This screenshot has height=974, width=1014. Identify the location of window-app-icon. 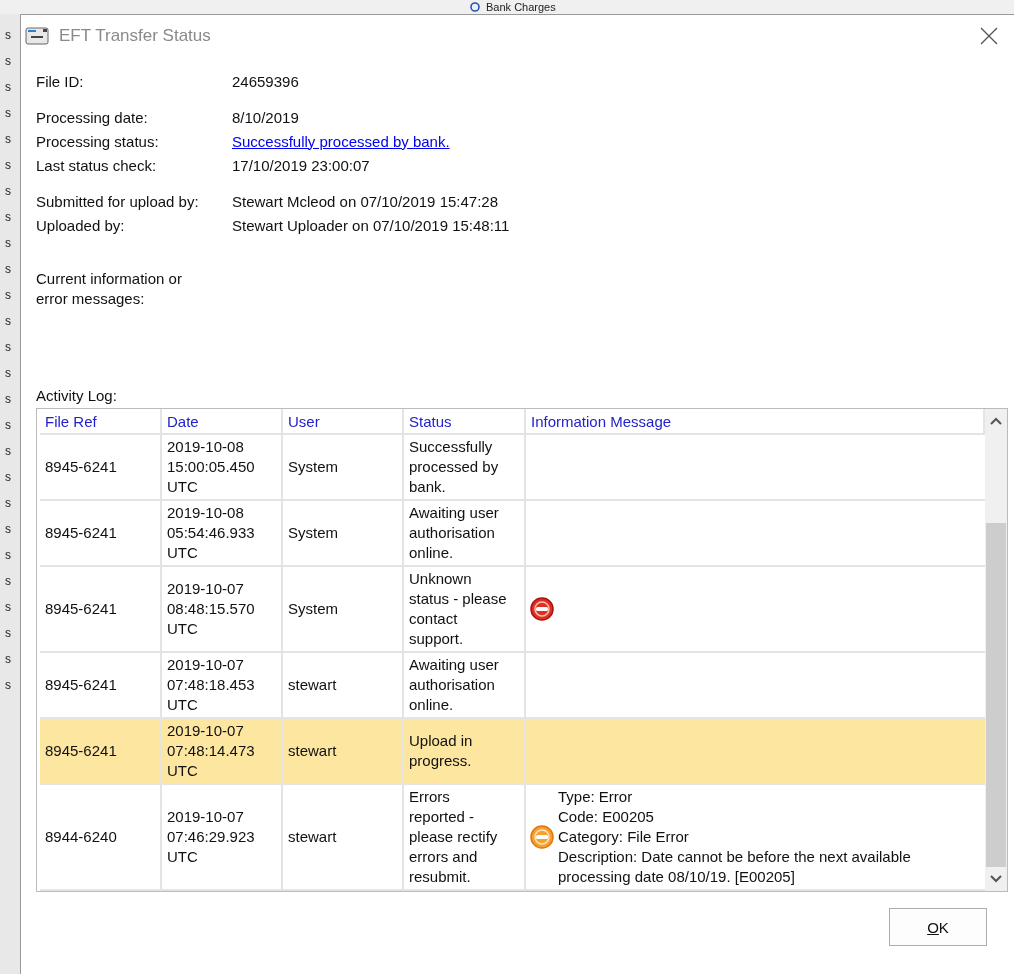
(37, 36).